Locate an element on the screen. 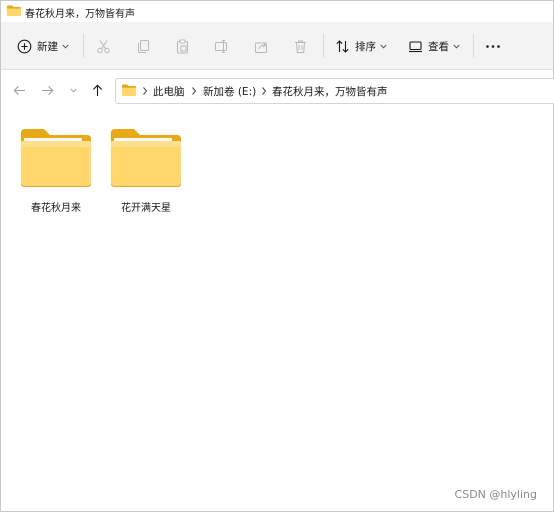 This screenshot has width=554, height=512. folder-item: 花开满天星 is located at coordinates (146, 173).